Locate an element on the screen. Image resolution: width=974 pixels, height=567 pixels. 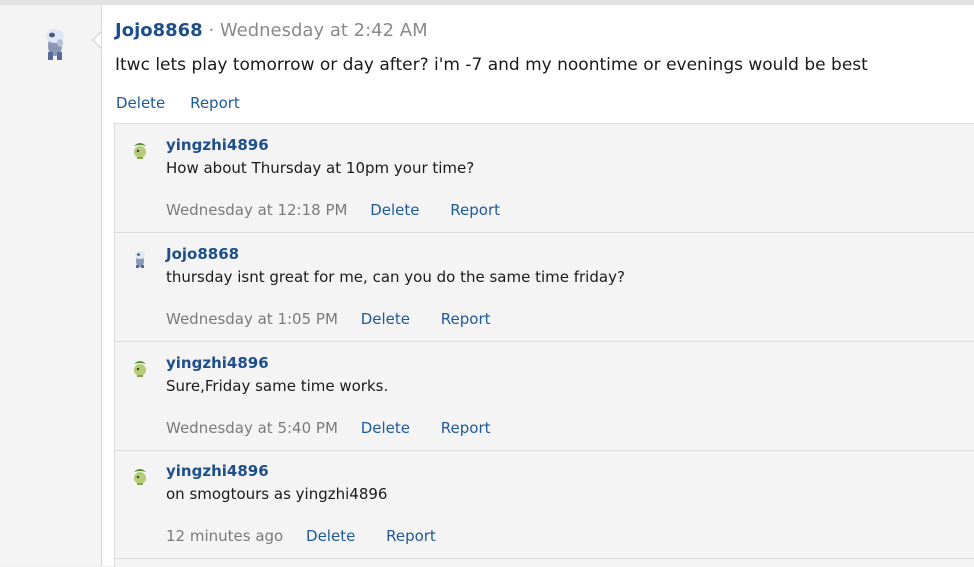
post-timestamp: Wednesday at 2:42 AM is located at coordinates (324, 30).